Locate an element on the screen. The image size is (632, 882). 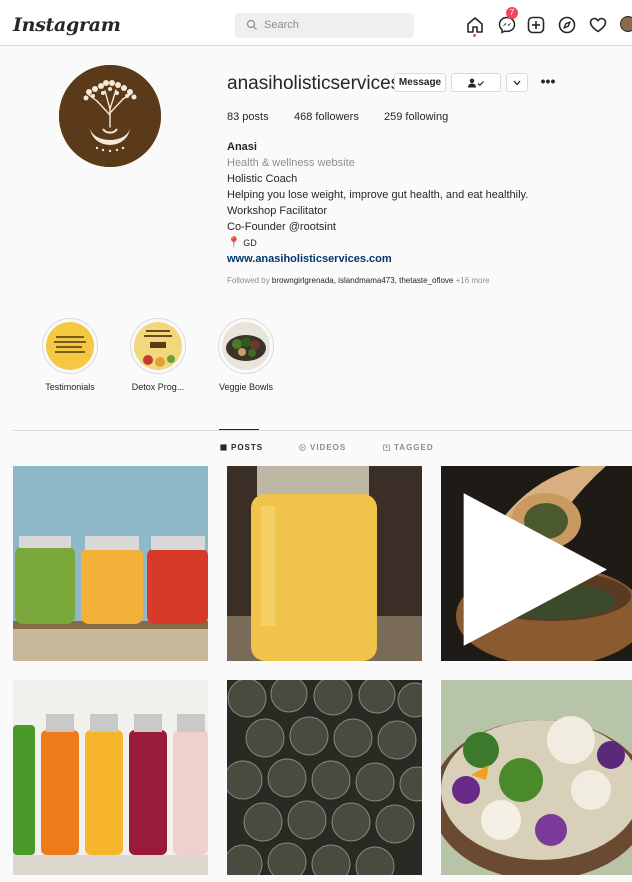
tab-label: POSTS is located at coordinates (247, 447).